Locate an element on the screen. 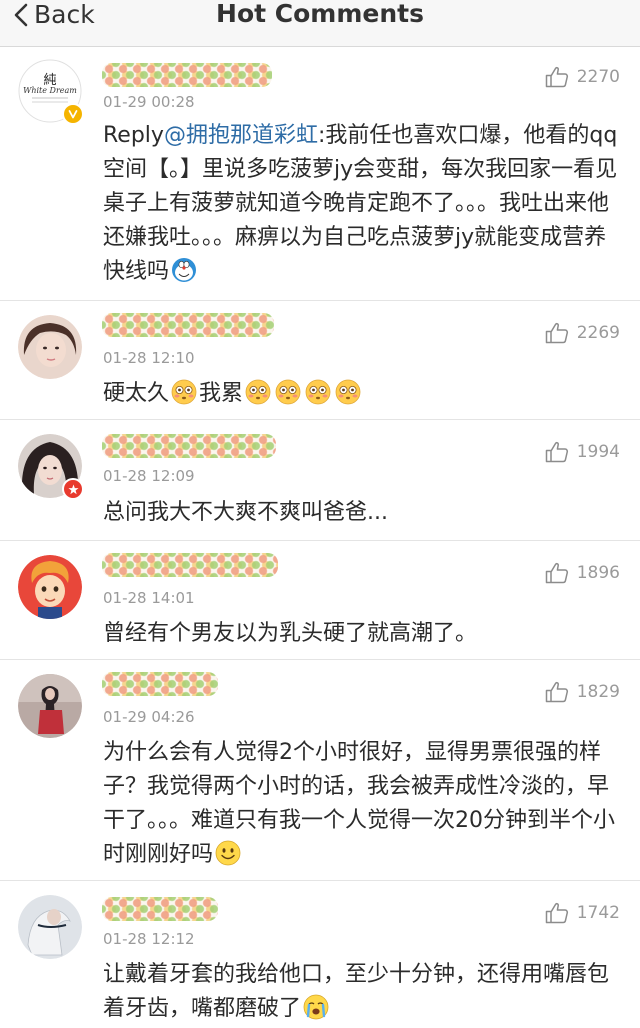 This screenshot has width=640, height=1028. mention-link: @拥抱那道彩虹 is located at coordinates (241, 135).